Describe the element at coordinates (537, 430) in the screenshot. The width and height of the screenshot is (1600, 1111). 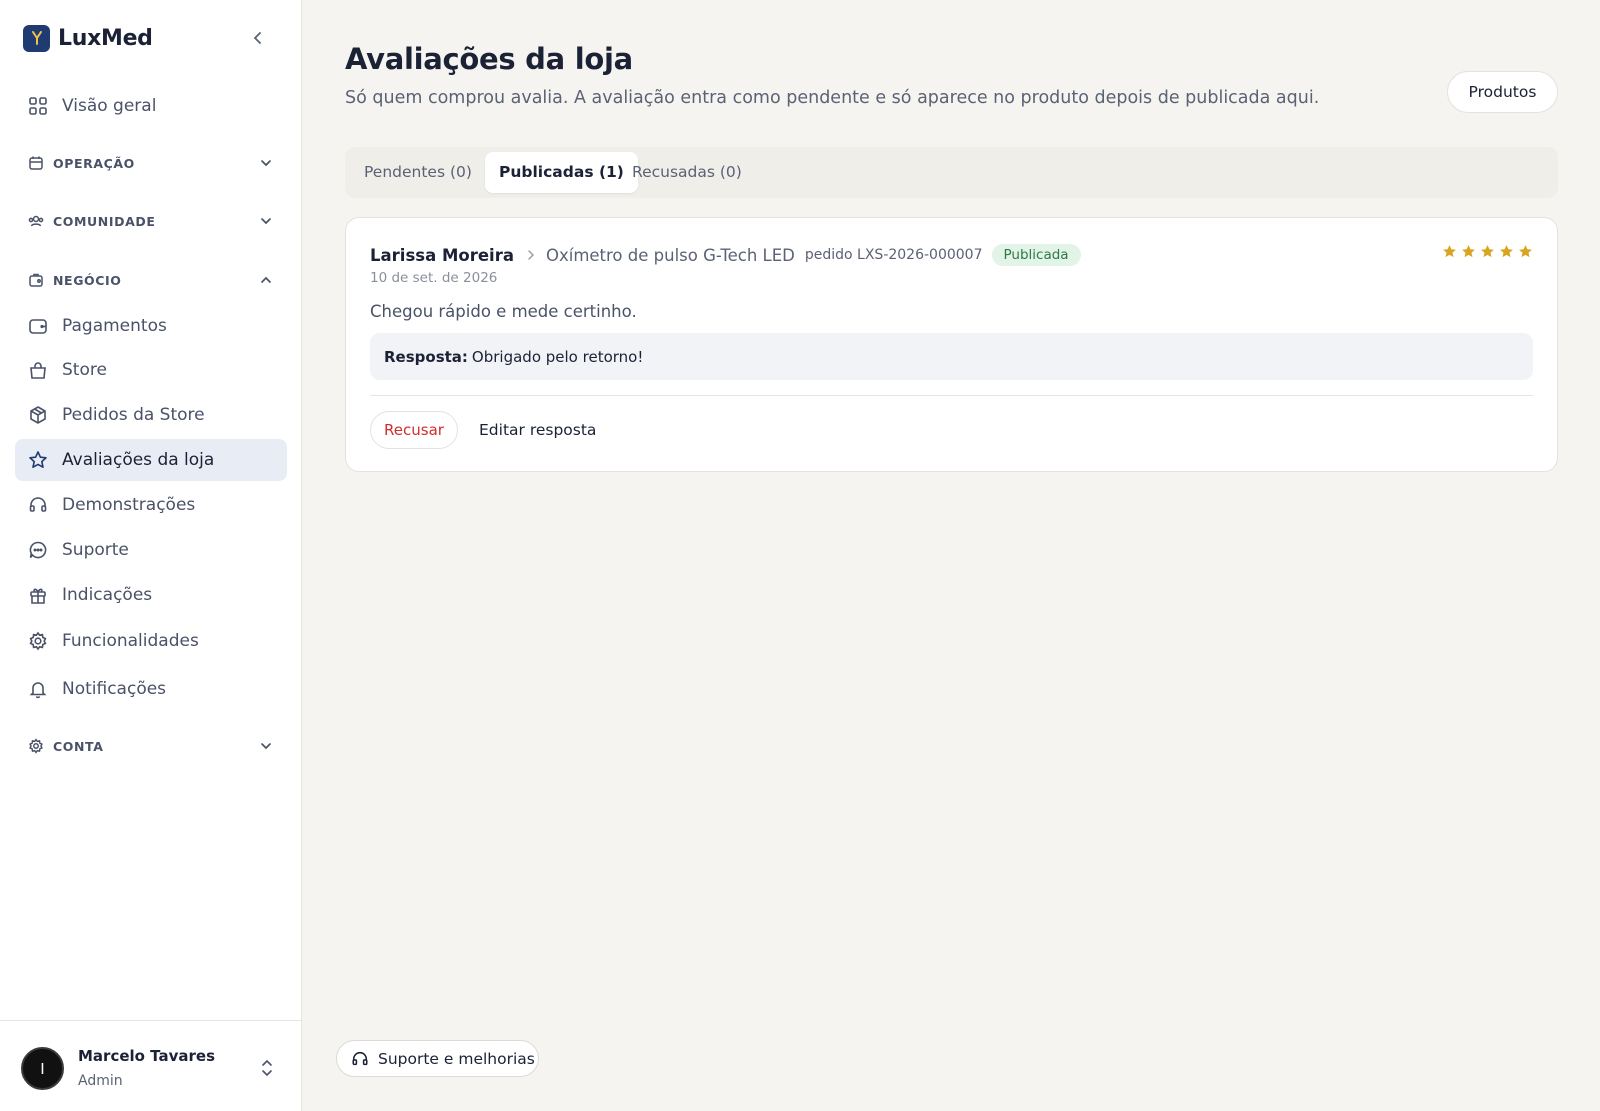
I see `edit-reply-button: Editar resposta` at that location.